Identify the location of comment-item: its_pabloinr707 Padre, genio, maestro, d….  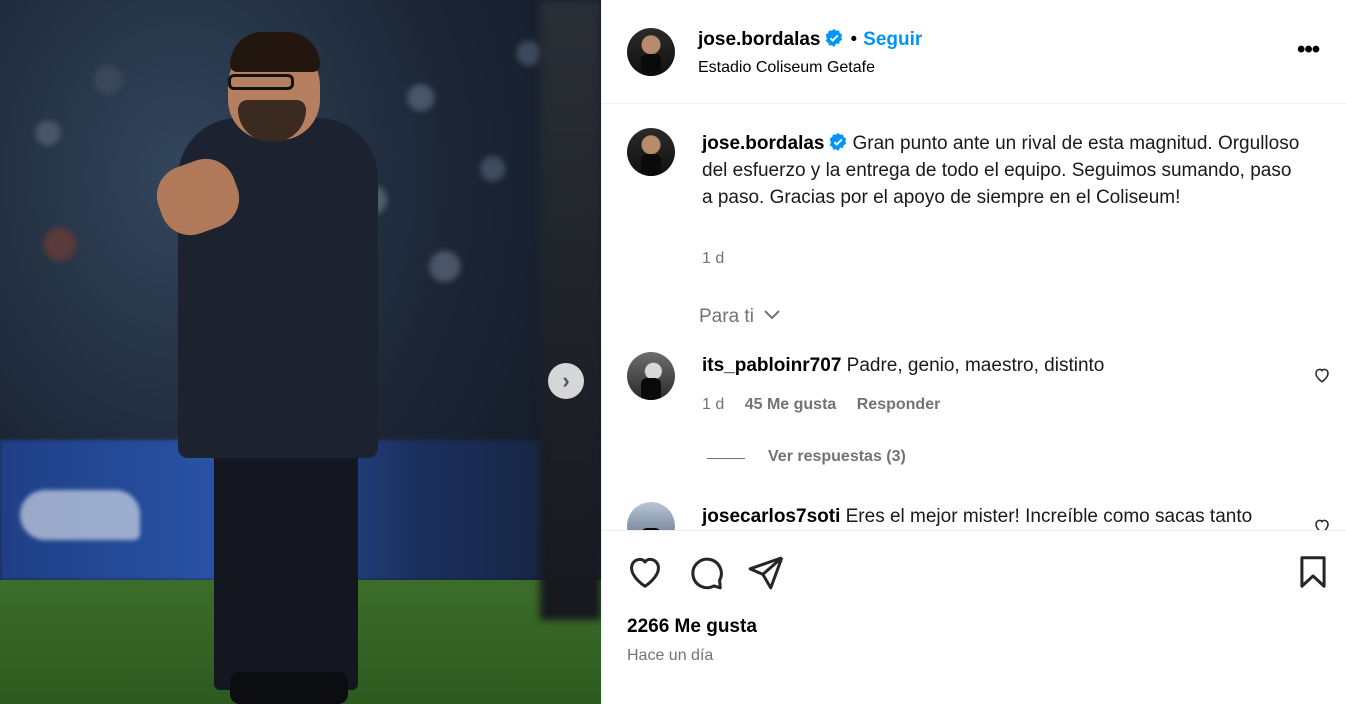
(903, 366).